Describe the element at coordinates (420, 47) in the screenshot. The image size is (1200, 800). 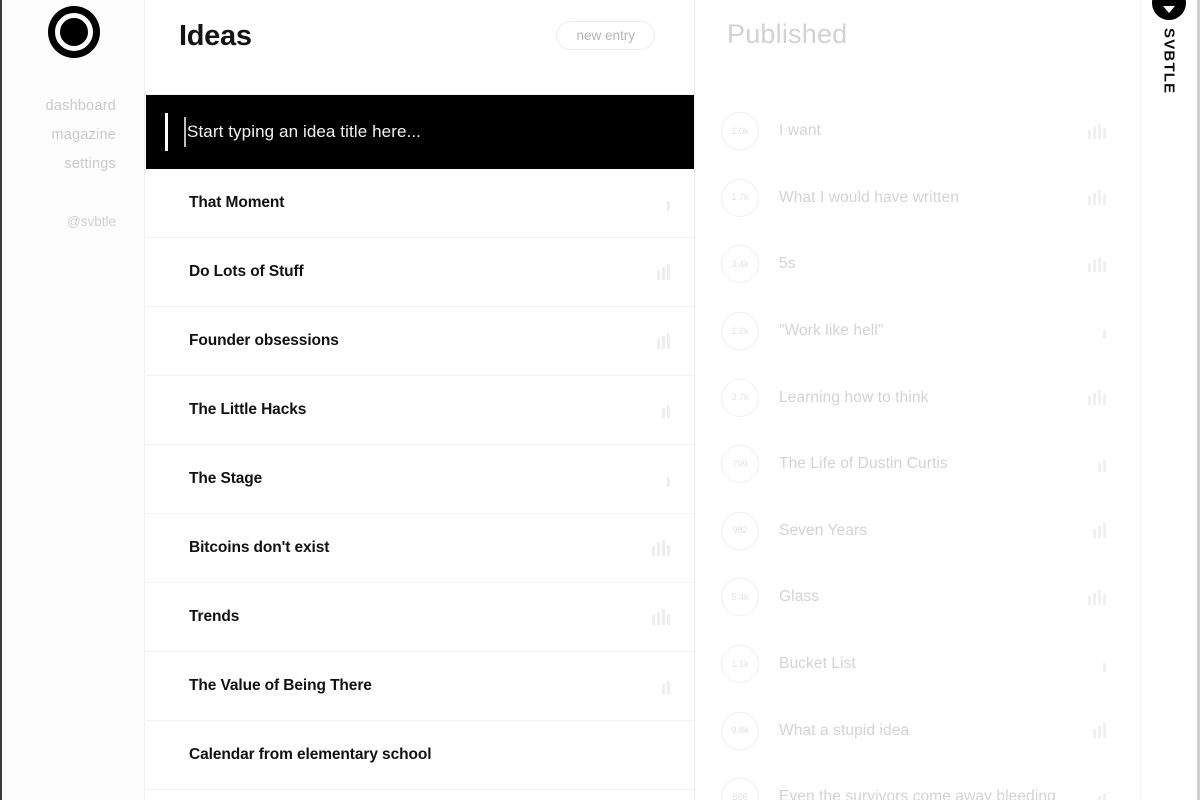
I see `ideas-header: Ideas new entry` at that location.